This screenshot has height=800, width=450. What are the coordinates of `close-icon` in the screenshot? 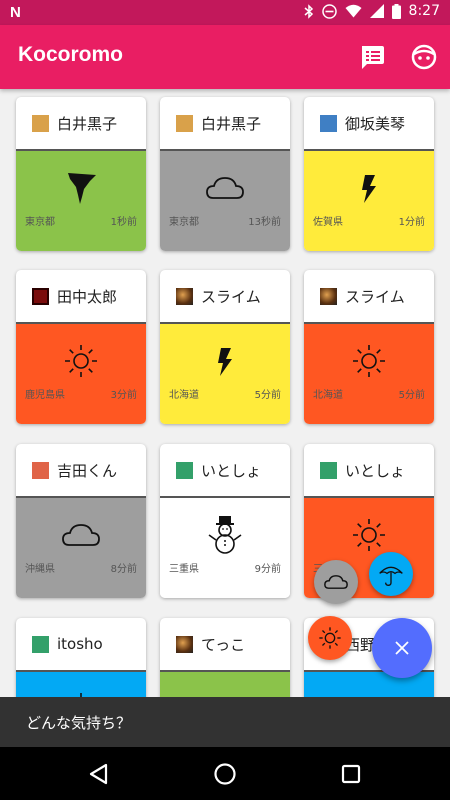 It's located at (402, 648).